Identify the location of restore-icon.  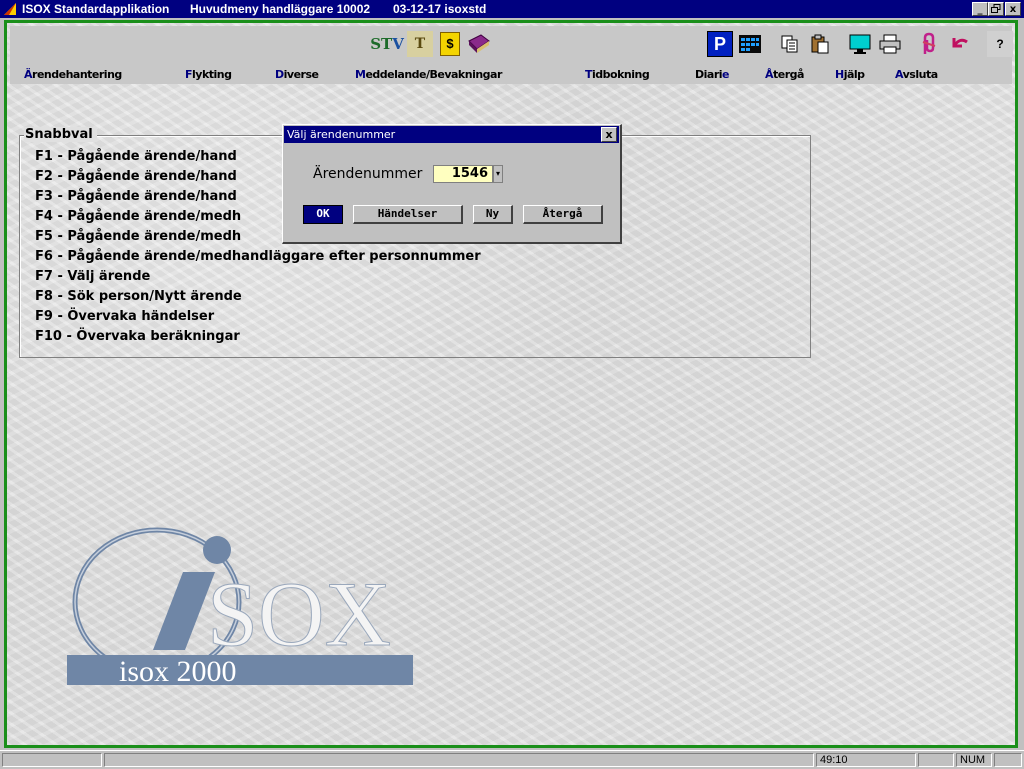
(996, 8).